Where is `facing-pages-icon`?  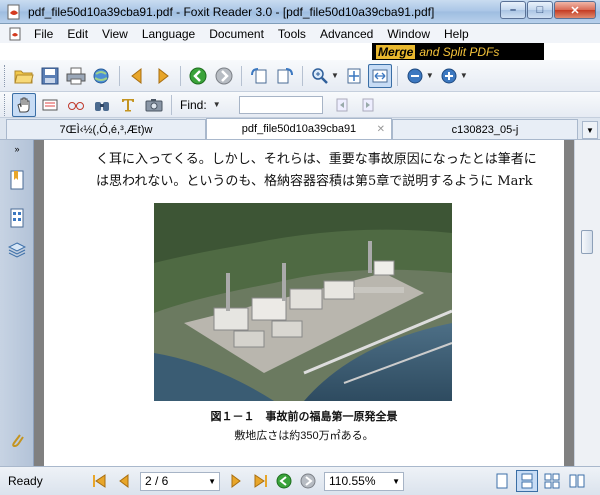 facing-pages-icon is located at coordinates (552, 481).